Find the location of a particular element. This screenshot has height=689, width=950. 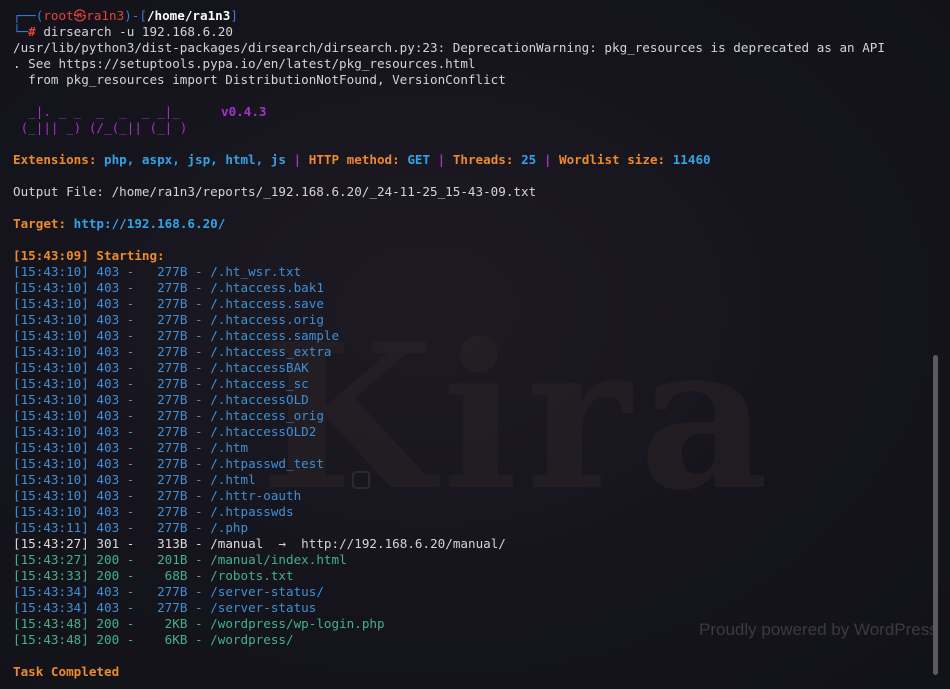

result-row: [15:43:10] 403 - 277B - /.htaccess.save is located at coordinates (168, 303).